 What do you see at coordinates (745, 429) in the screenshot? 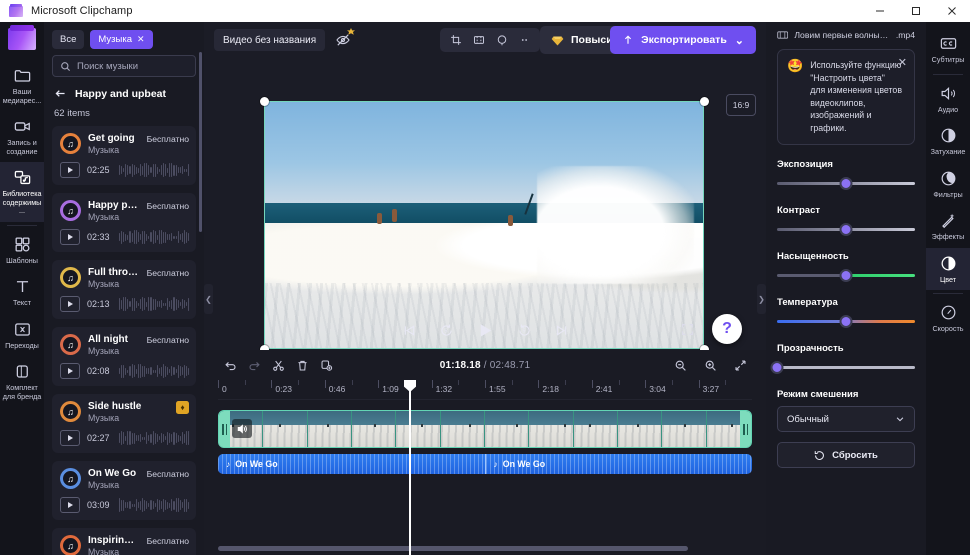
I see `trim-right-handle` at bounding box center [745, 429].